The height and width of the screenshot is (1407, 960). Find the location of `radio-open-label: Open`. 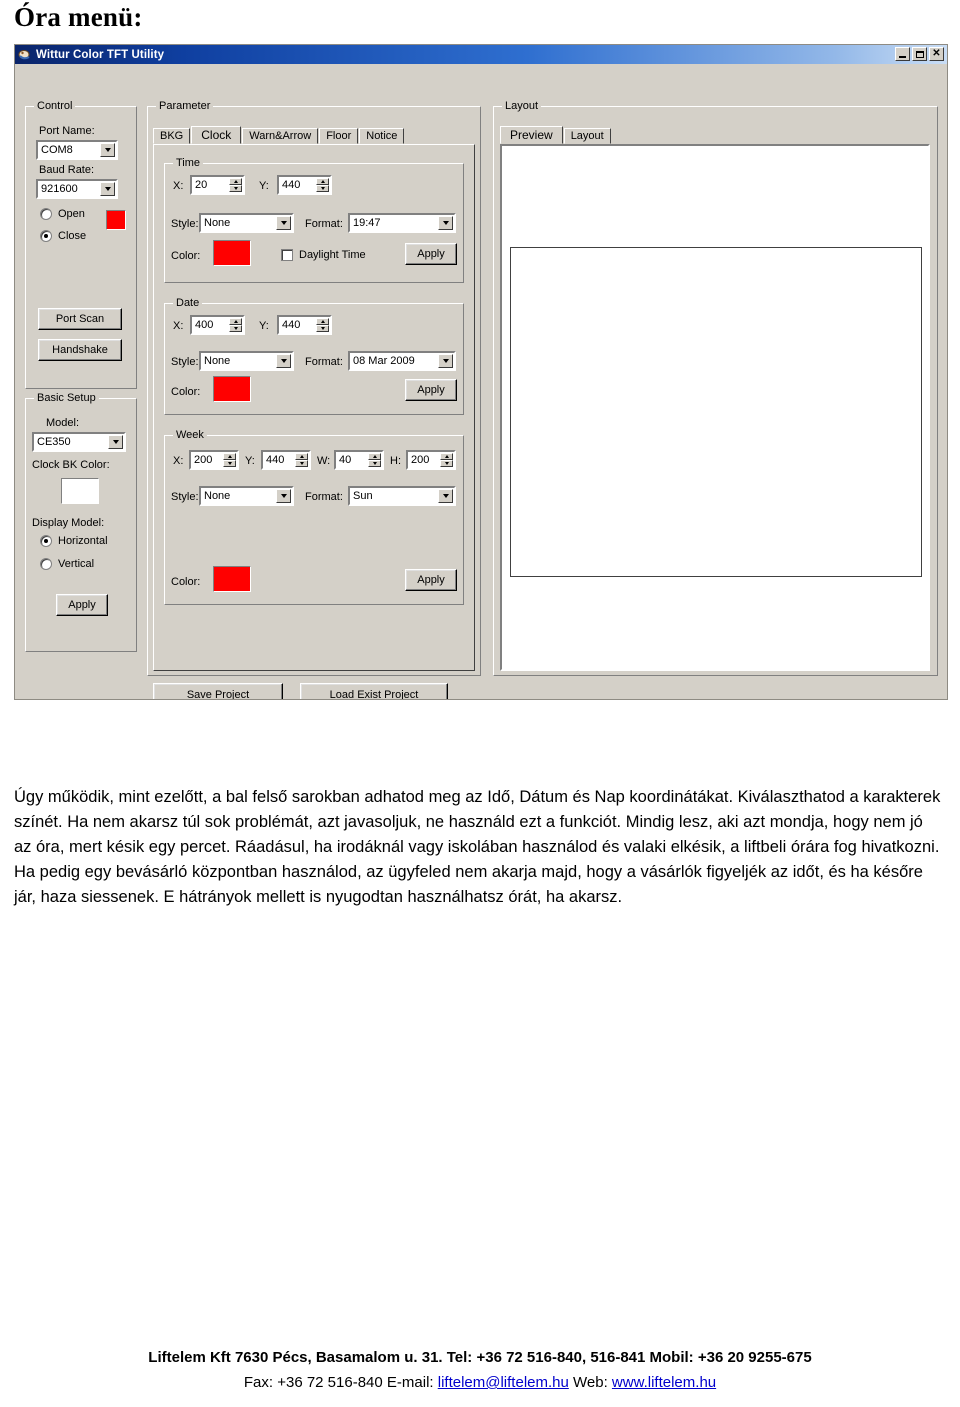

radio-open-label: Open is located at coordinates (71, 214).